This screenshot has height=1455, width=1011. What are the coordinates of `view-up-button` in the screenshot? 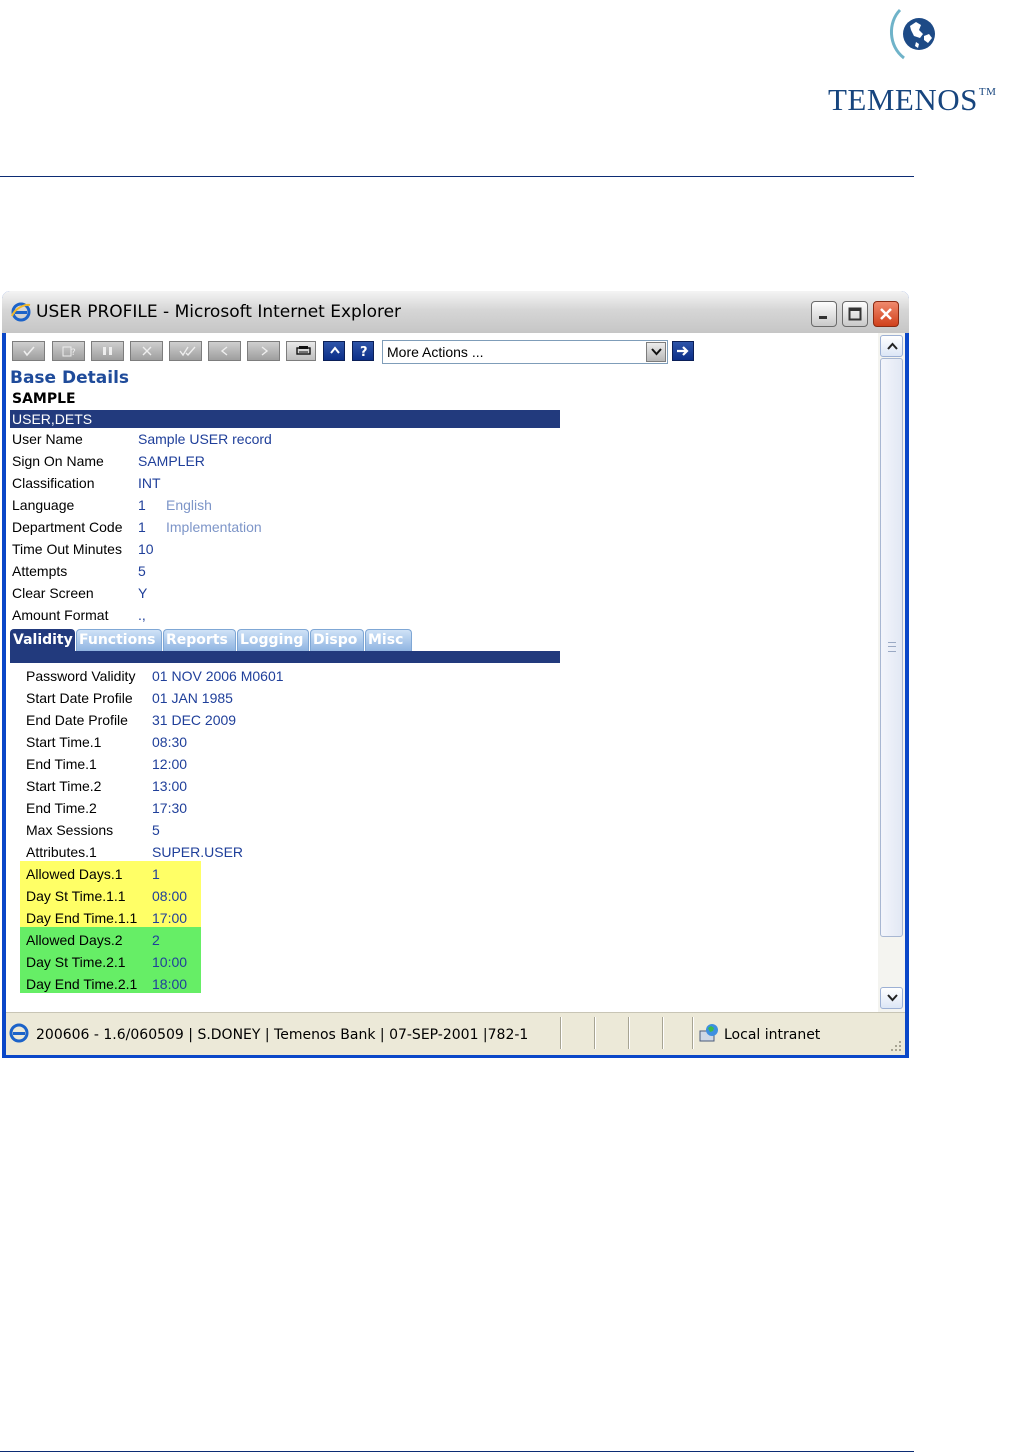 It's located at (334, 351).